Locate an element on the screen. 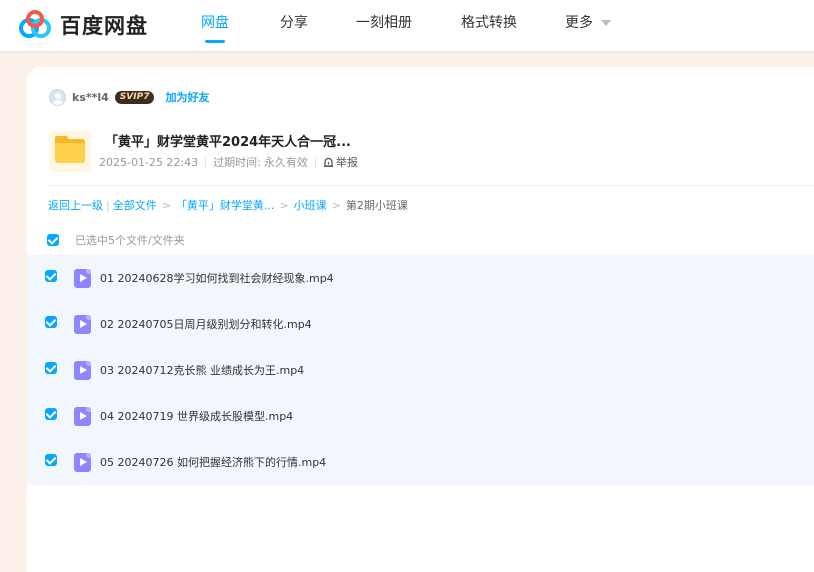 Image resolution: width=814 pixels, height=572 pixels. baidu-netdisk-logo-icon is located at coordinates (35, 24).